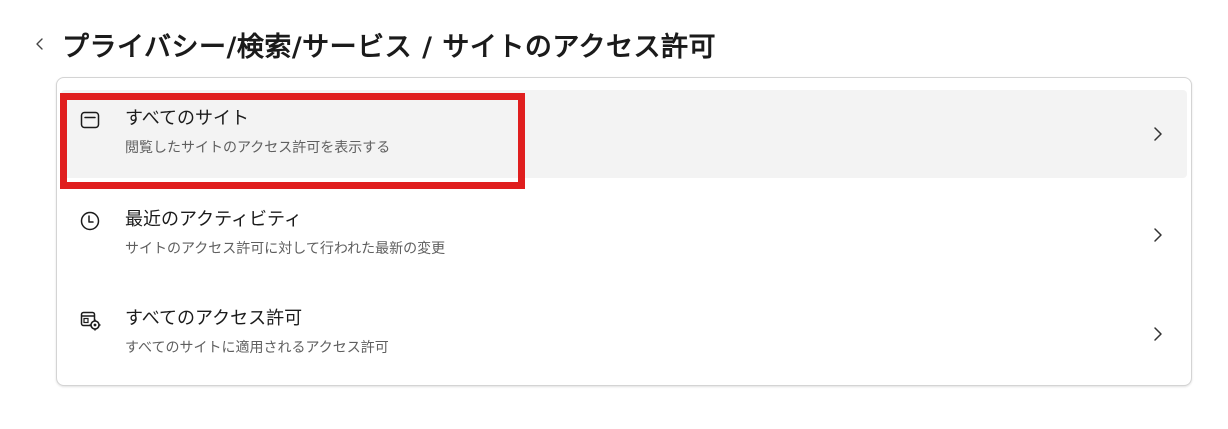  I want to click on clock-icon, so click(90, 221).